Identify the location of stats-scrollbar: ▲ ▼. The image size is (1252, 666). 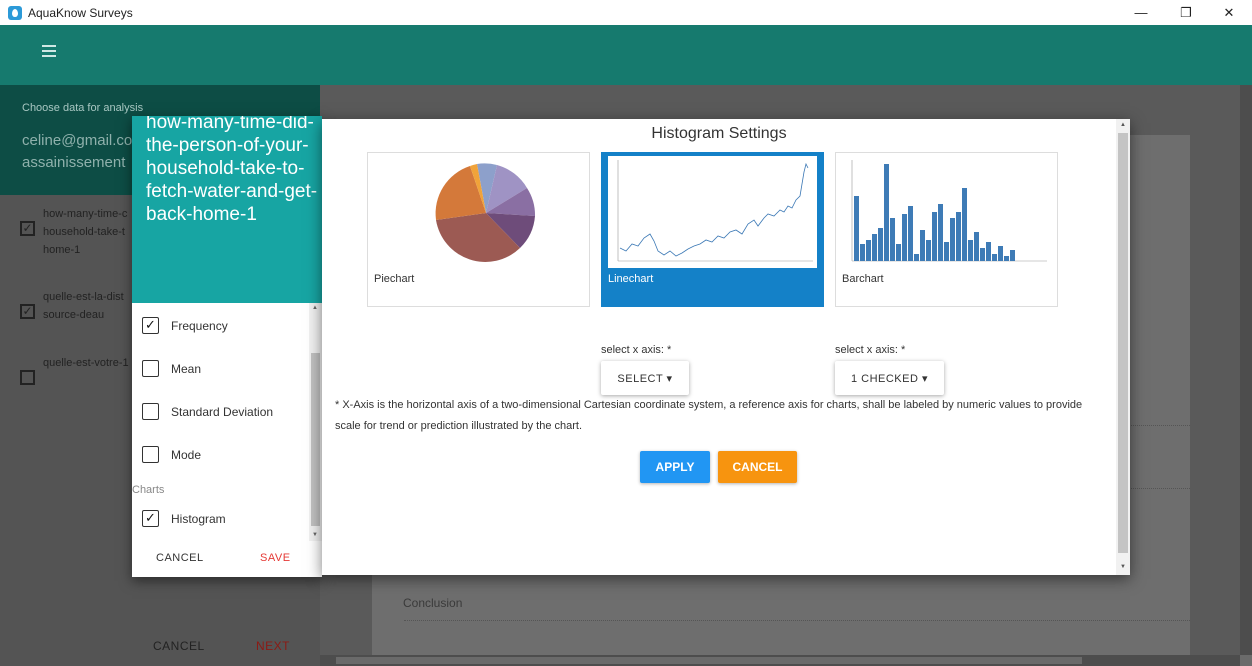
(315, 422).